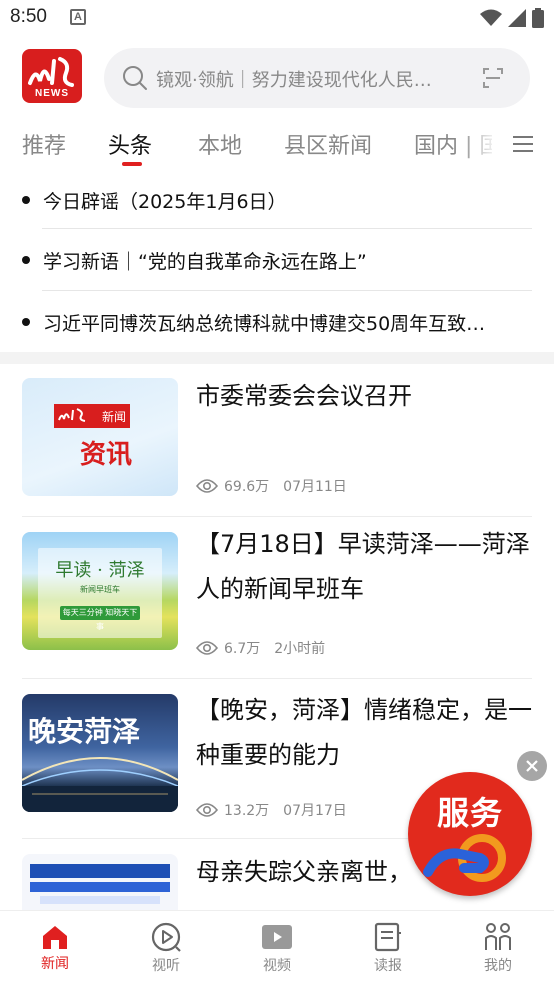 This screenshot has width=554, height=984. Describe the element at coordinates (493, 78) in the screenshot. I see `scan-icon` at that location.